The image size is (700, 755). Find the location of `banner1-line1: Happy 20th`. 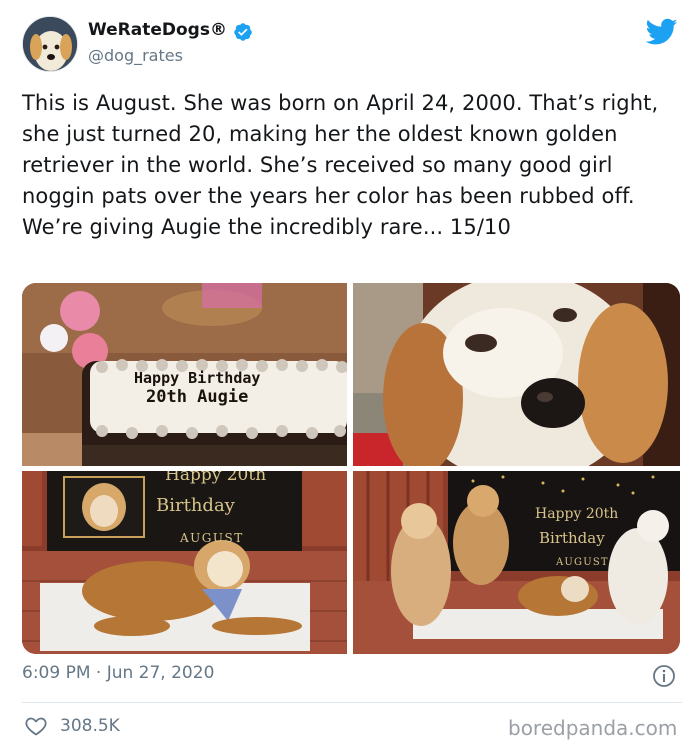

banner1-line1: Happy 20th is located at coordinates (216, 478).